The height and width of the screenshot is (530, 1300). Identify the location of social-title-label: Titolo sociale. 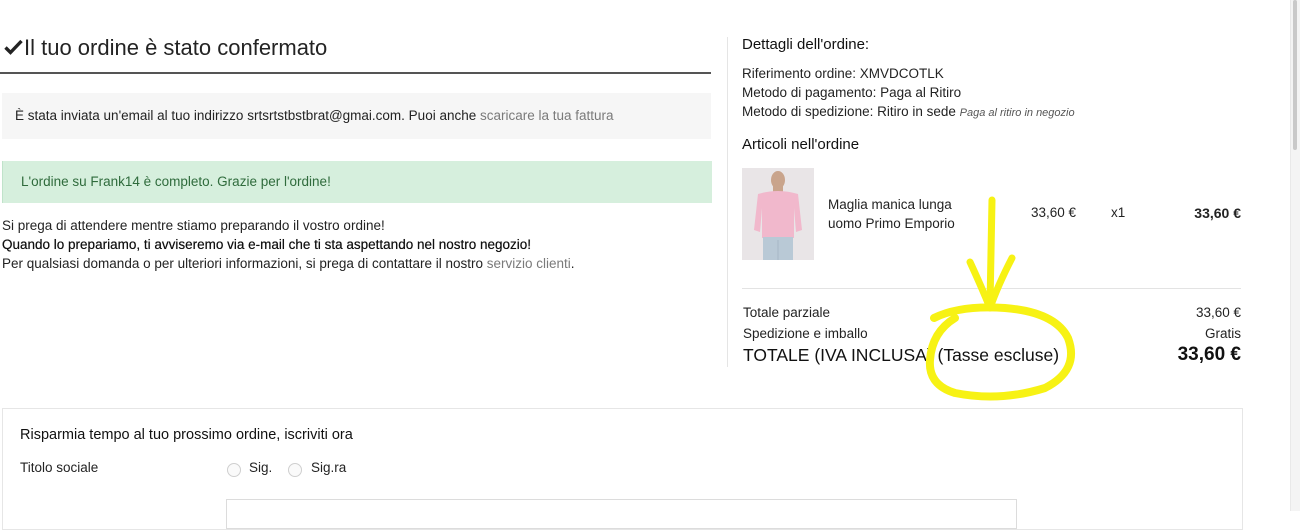
(59, 467).